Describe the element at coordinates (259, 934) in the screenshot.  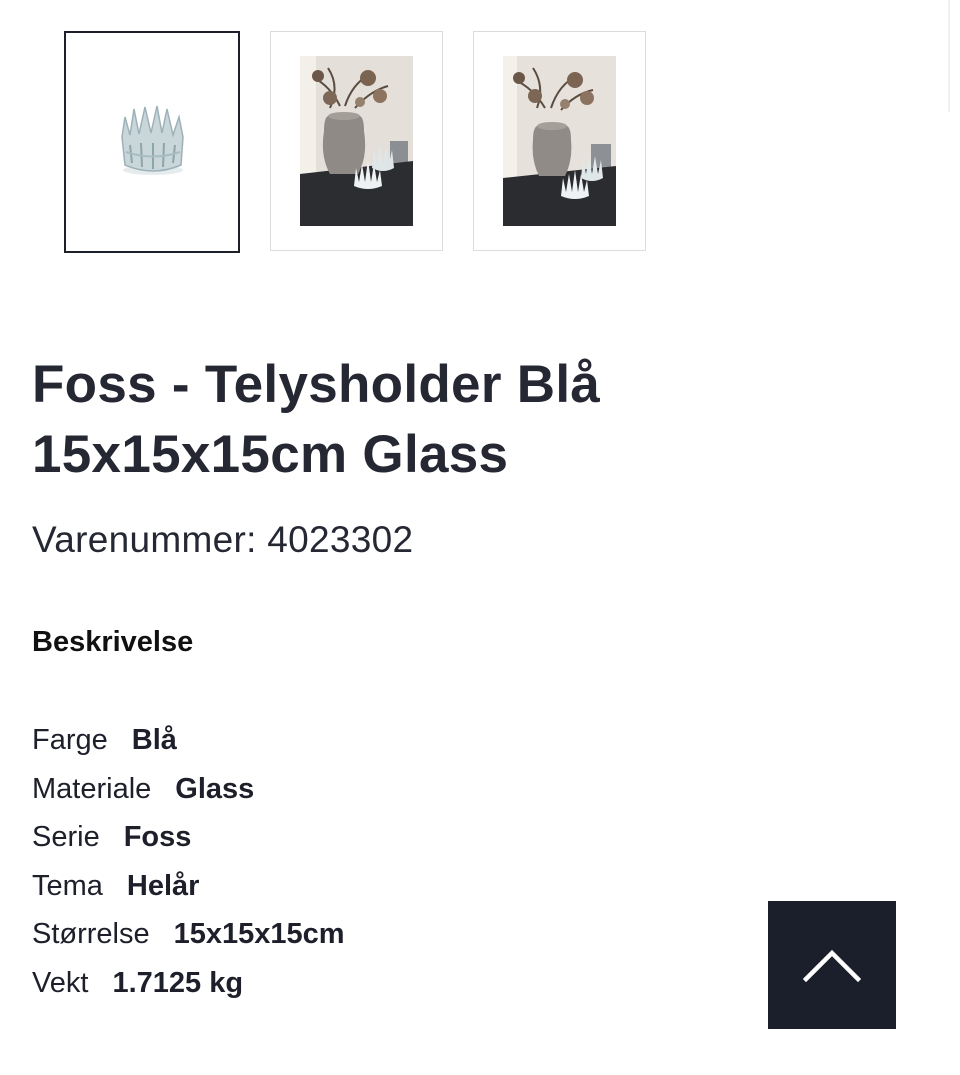
I see `attribute-value: 15x15x15cm` at that location.